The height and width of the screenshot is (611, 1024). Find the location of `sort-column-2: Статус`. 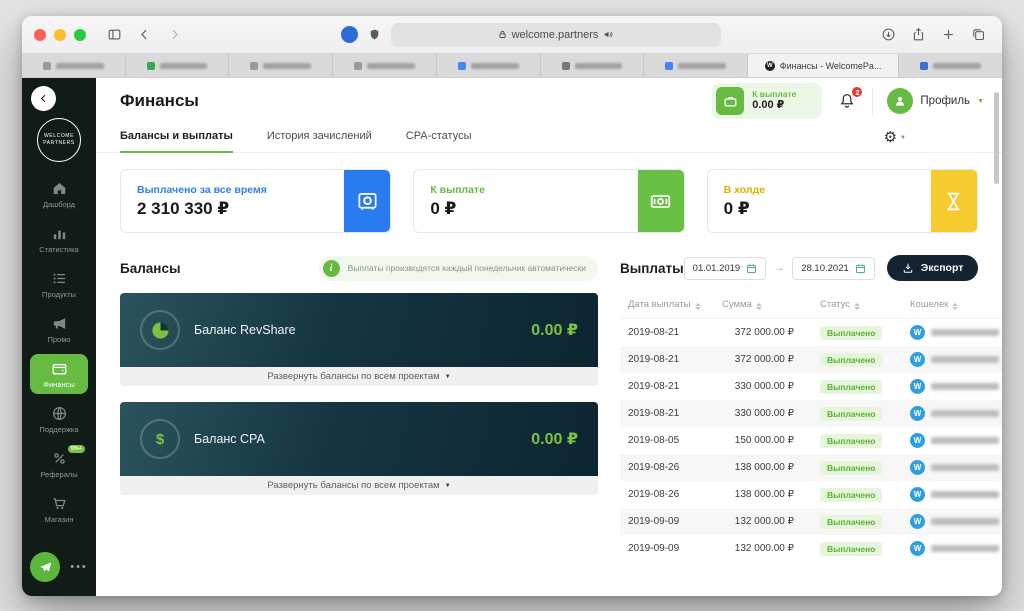

sort-column-2: Статус is located at coordinates (857, 305).